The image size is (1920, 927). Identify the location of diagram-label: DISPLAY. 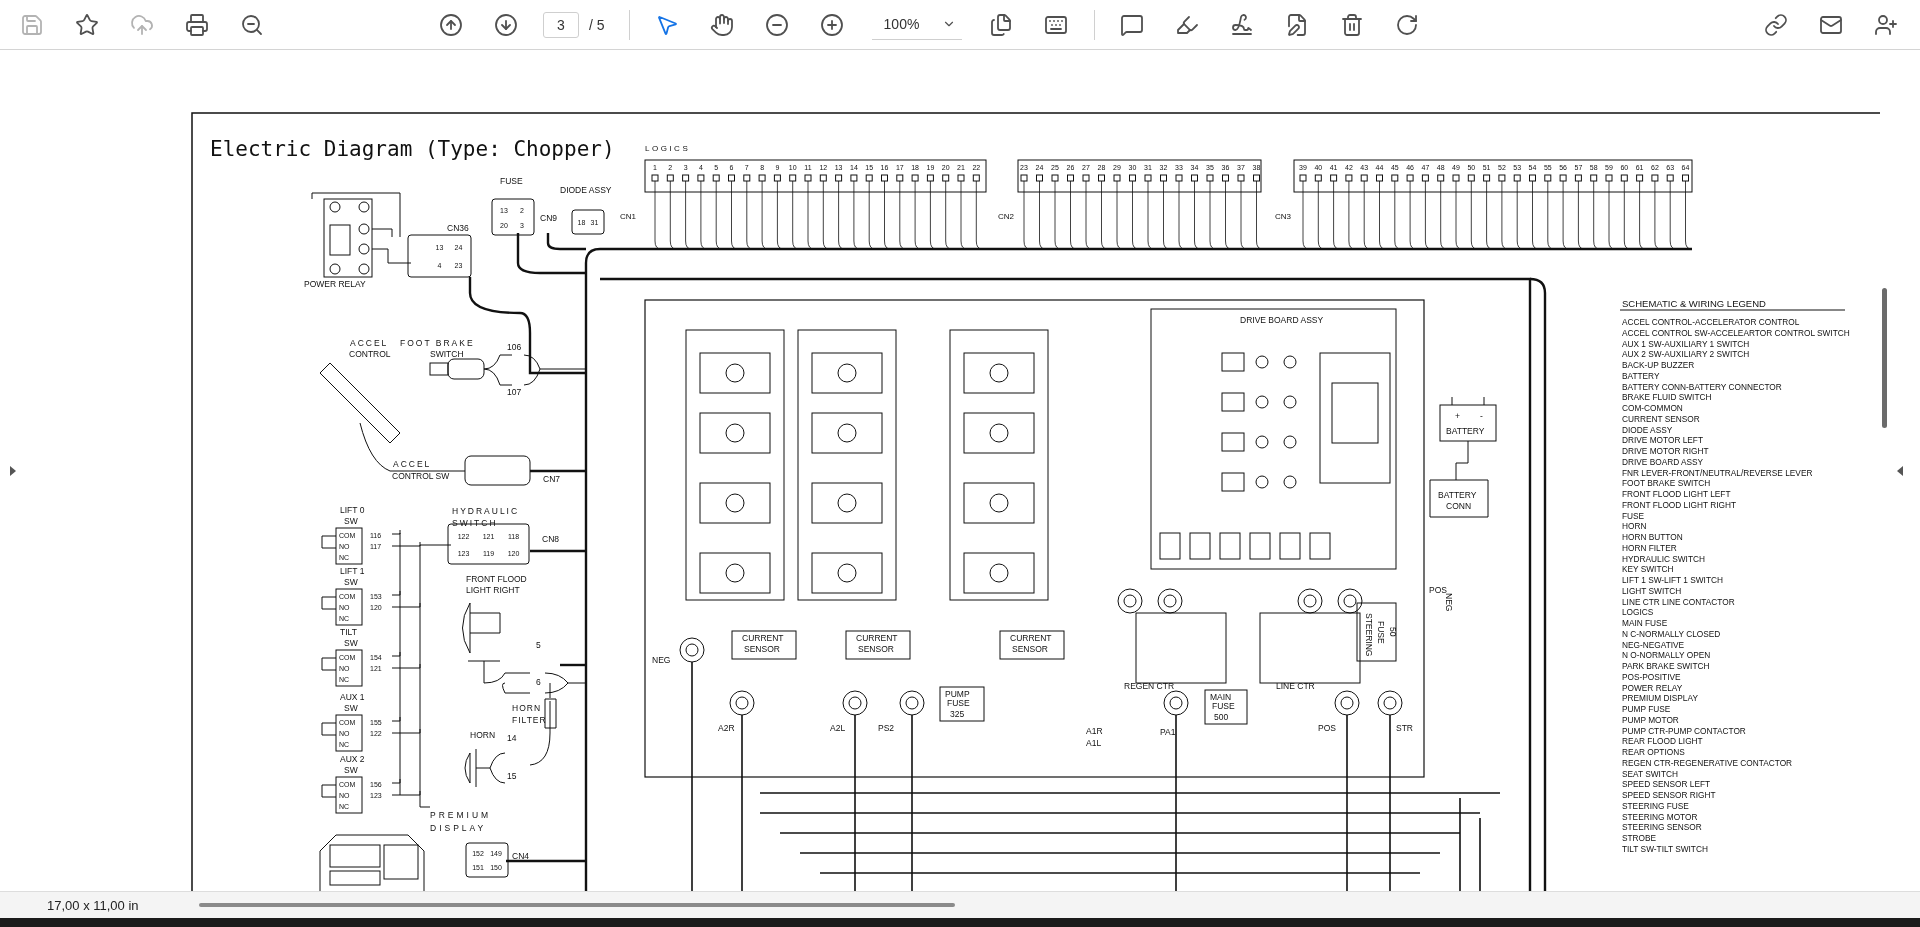
(458, 828).